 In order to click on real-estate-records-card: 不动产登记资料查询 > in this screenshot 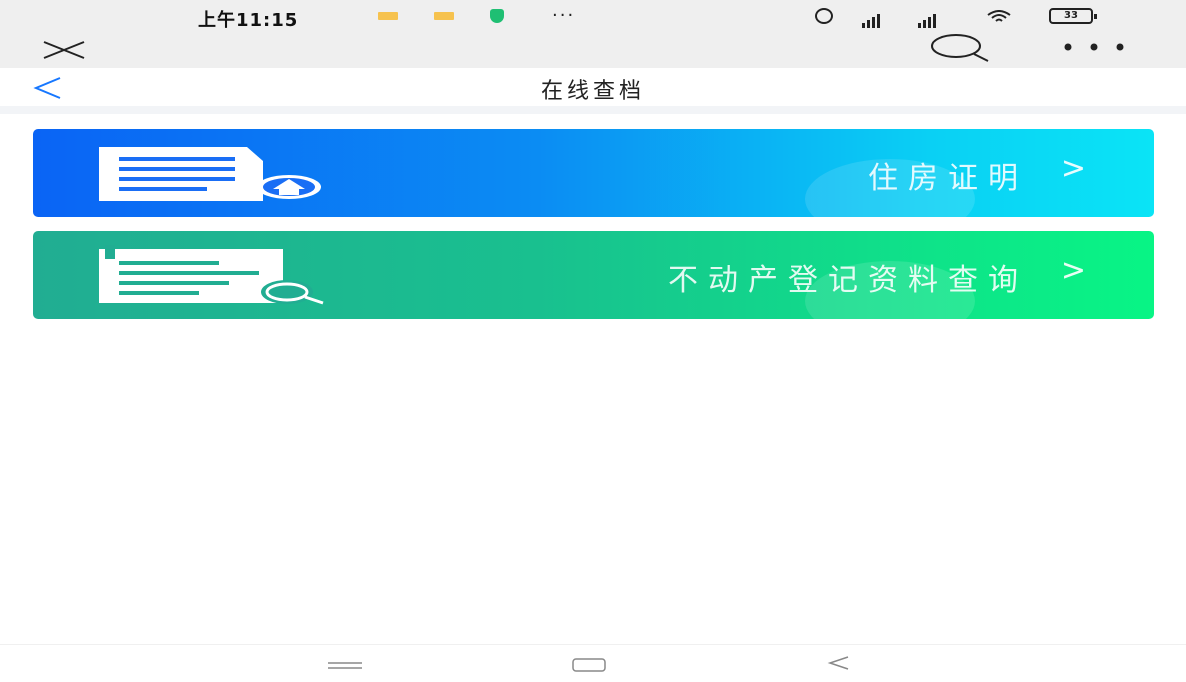, I will do `click(593, 275)`.